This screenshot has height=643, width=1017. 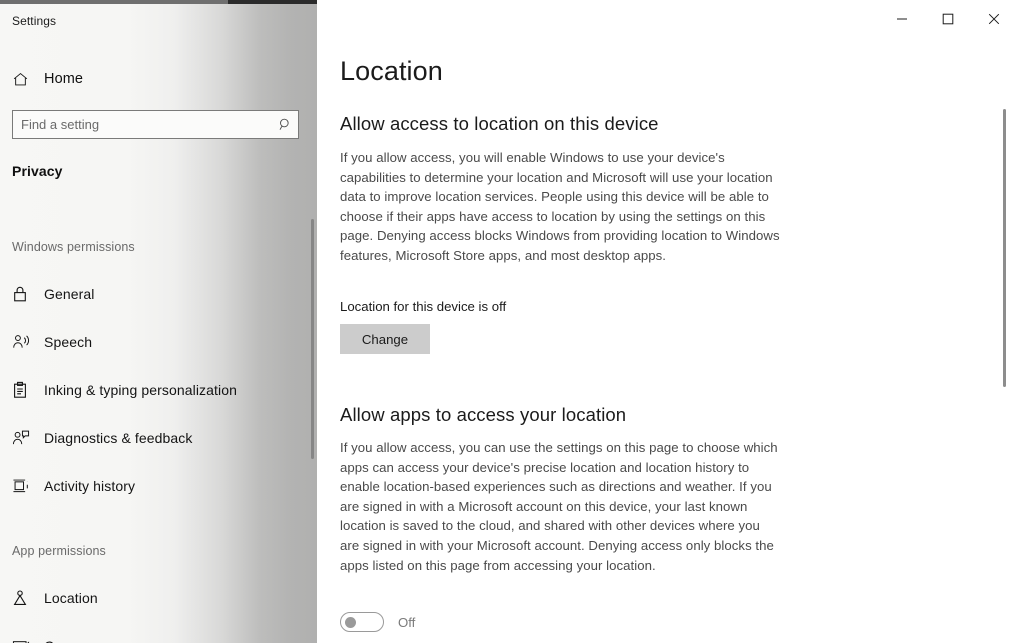 I want to click on change-button: Change, so click(x=385, y=339).